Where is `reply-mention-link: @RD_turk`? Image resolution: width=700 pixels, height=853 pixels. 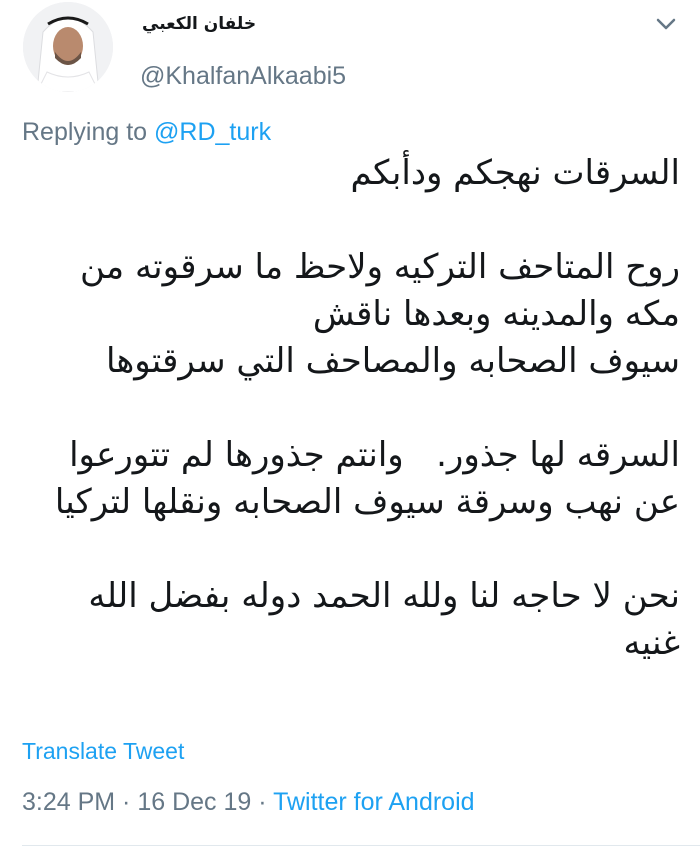
reply-mention-link: @RD_turk is located at coordinates (212, 132).